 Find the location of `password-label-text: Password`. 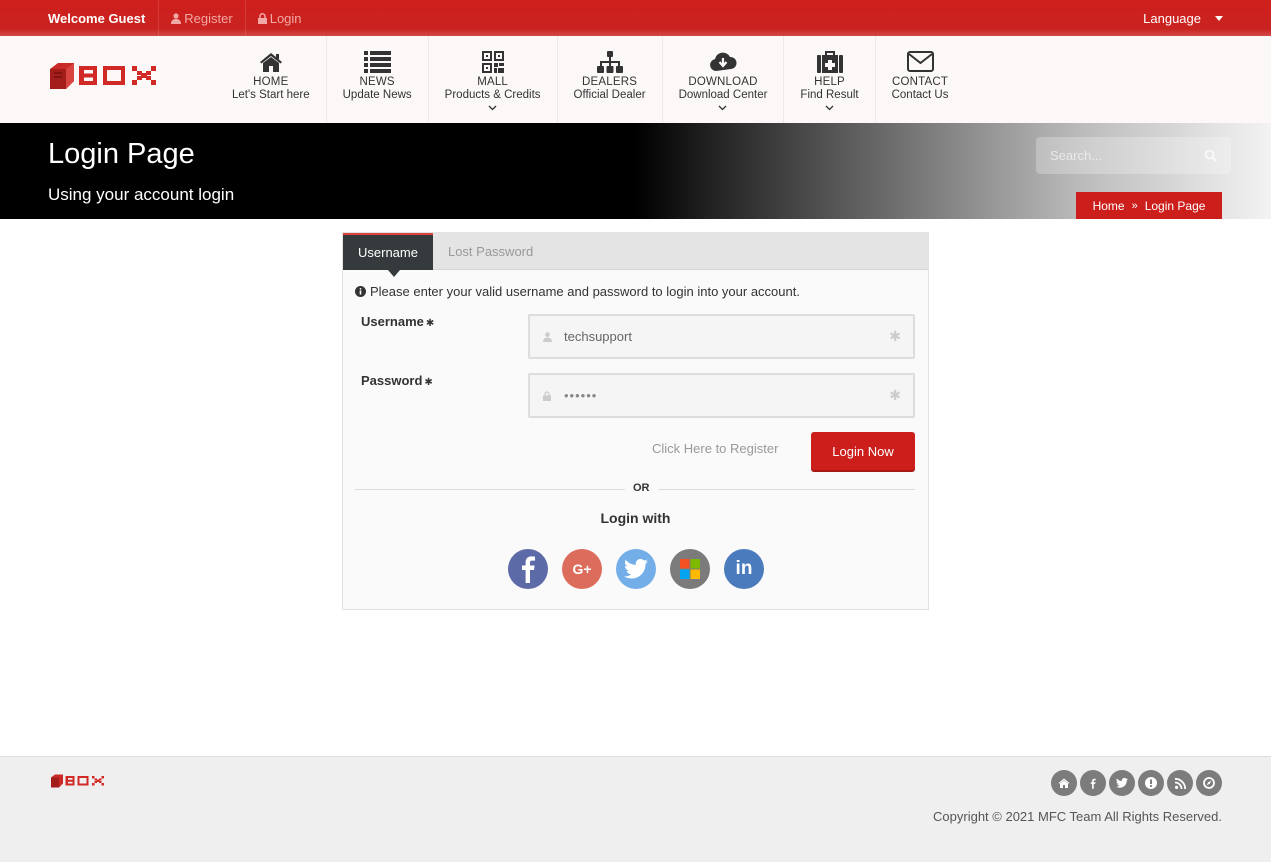

password-label-text: Password is located at coordinates (392, 380).